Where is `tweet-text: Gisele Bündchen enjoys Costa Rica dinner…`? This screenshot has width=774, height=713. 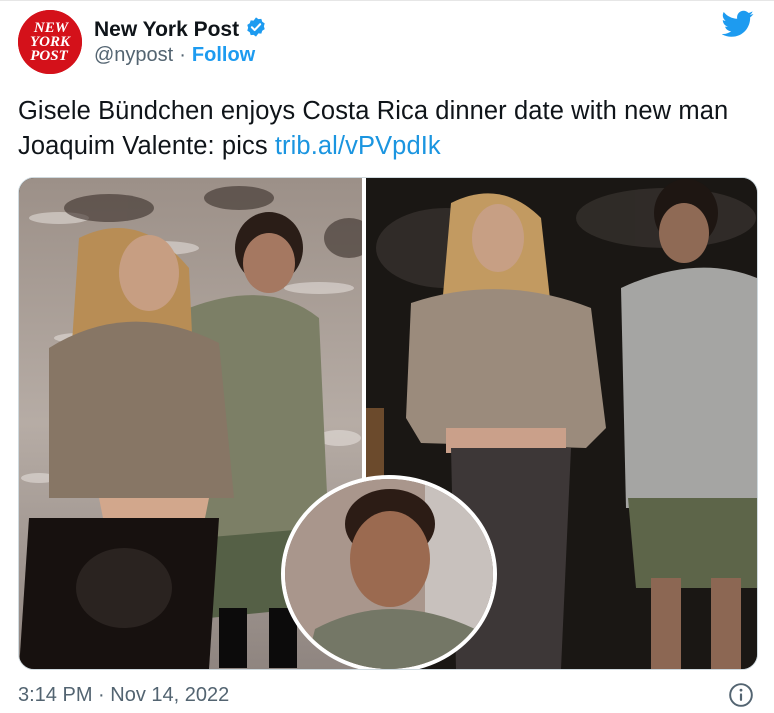 tweet-text: Gisele Bündchen enjoys Costa Rica dinner… is located at coordinates (388, 129).